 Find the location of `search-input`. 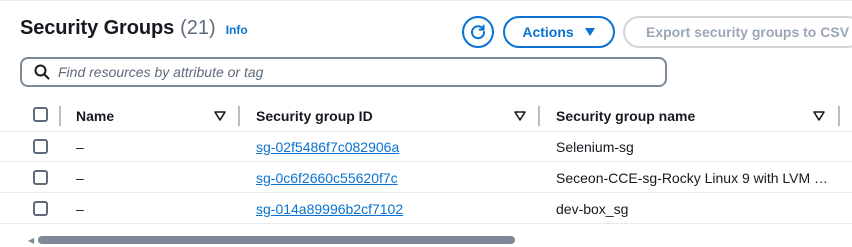

search-input is located at coordinates (338, 72).